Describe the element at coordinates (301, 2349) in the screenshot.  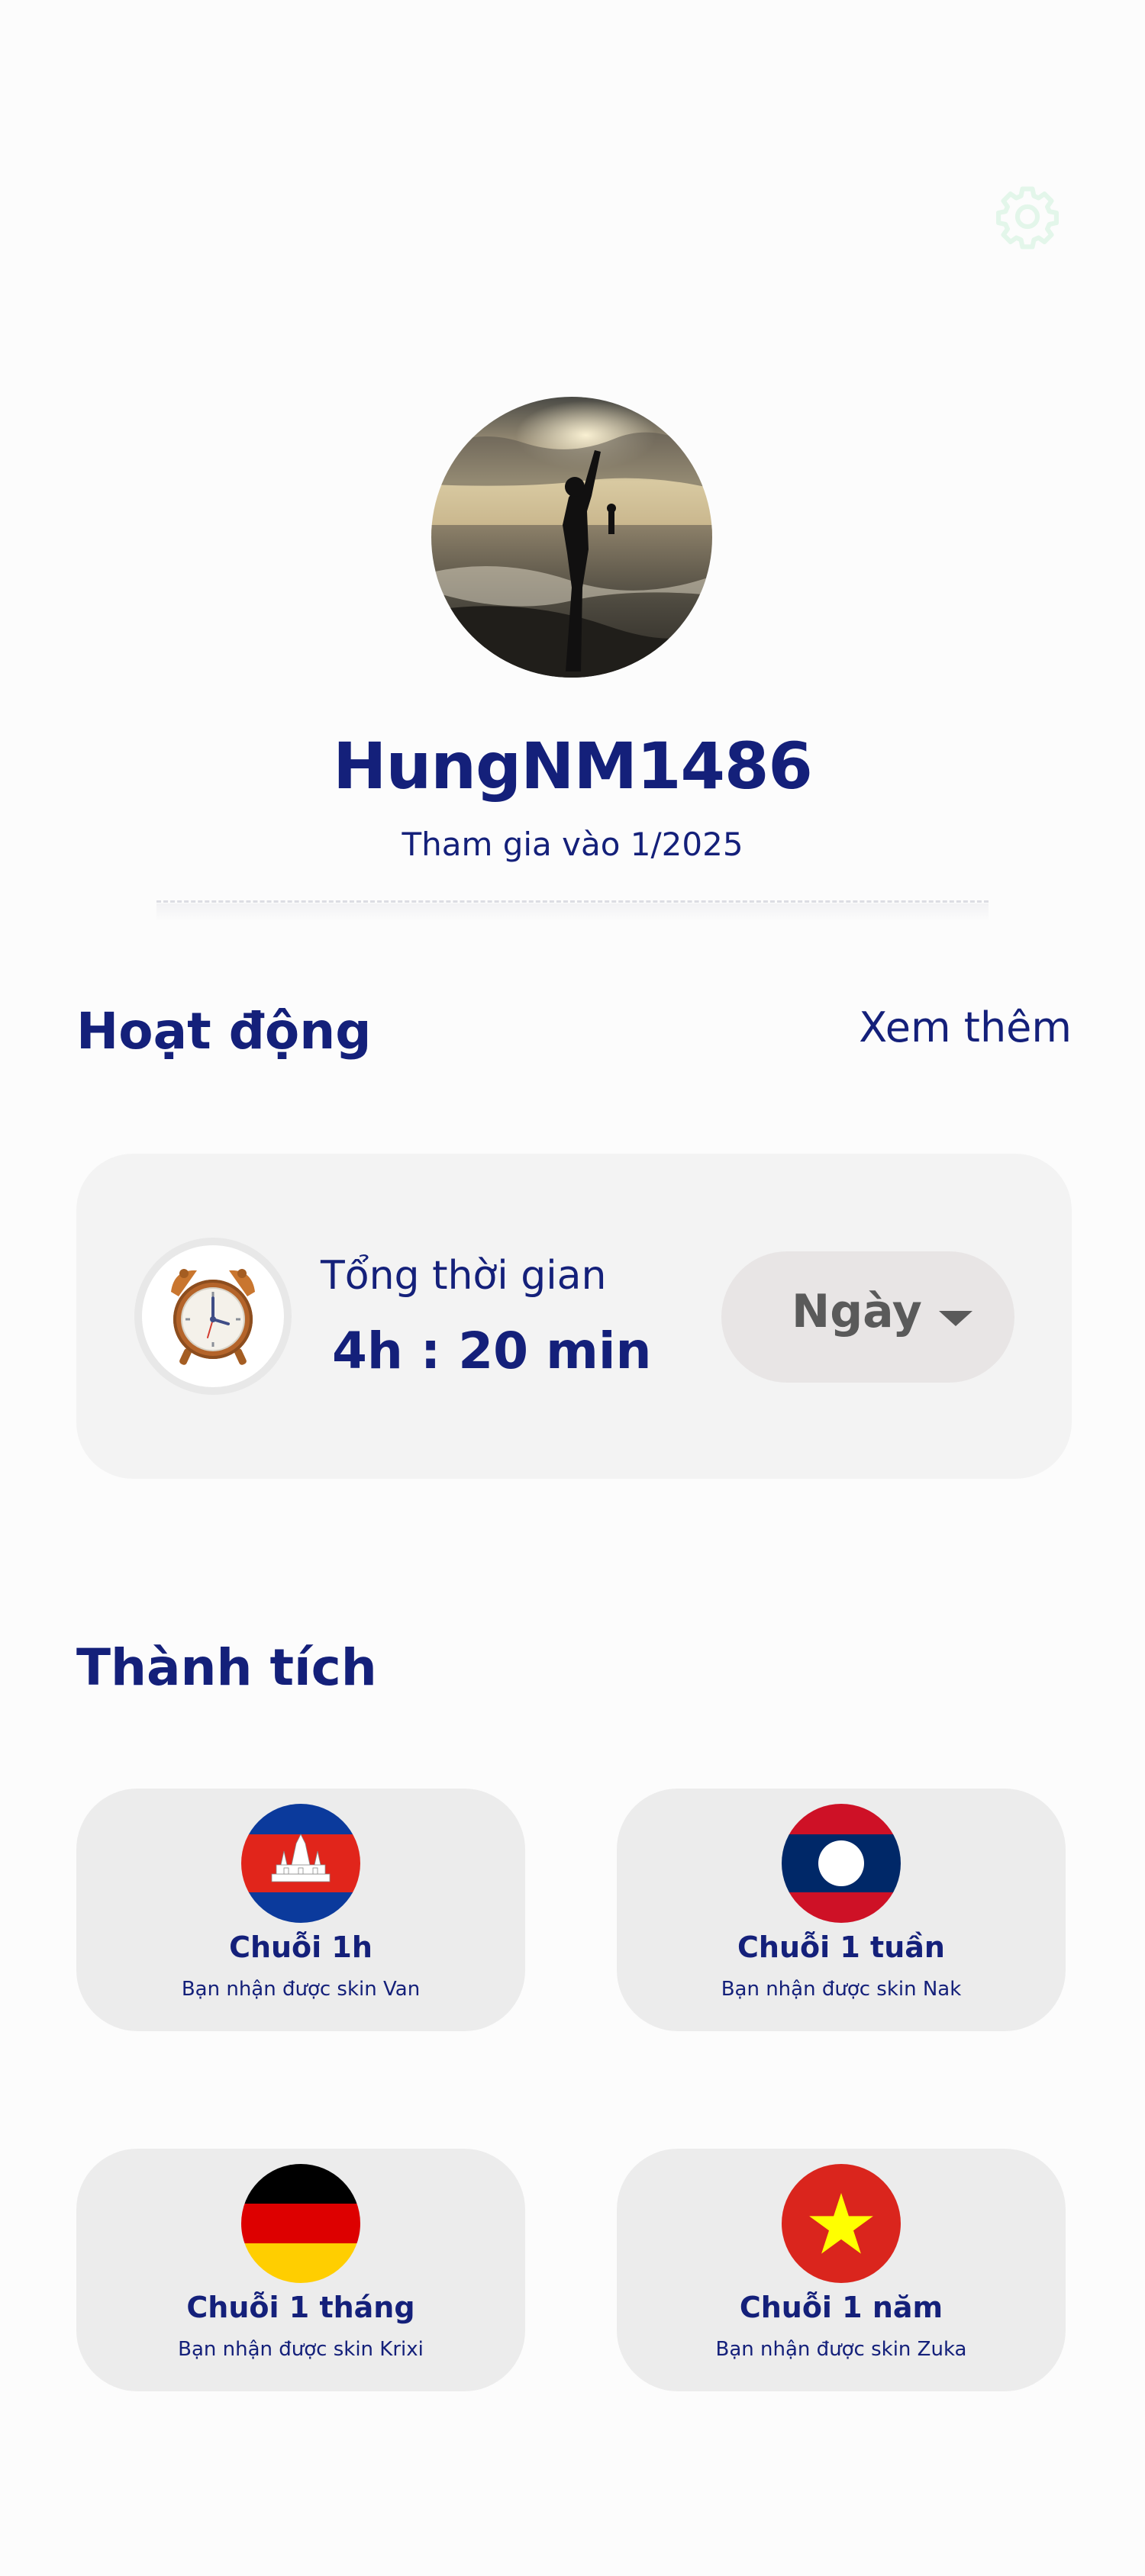
I see `achievement-description: Bạn nhận được skin Krixi` at that location.